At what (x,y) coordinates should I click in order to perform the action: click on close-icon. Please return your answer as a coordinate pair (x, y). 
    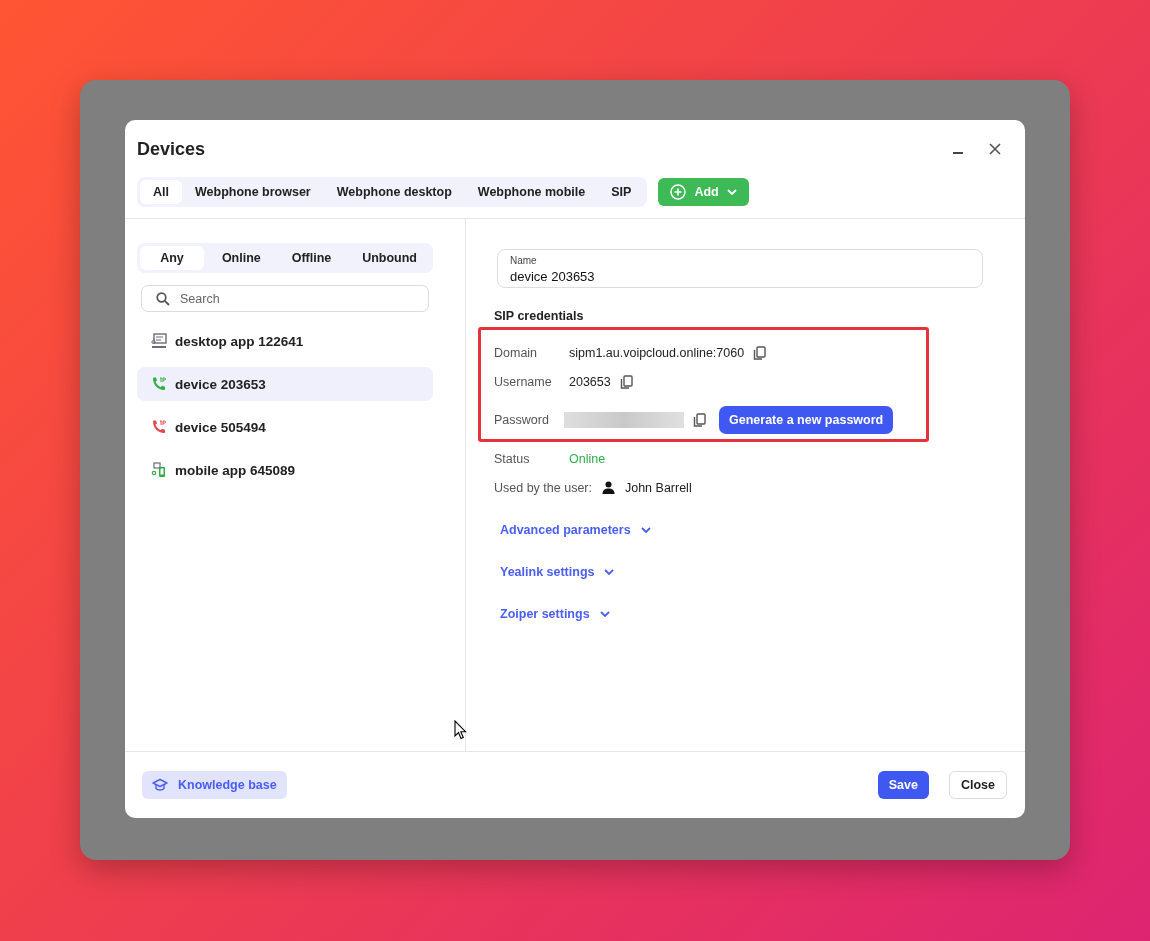
    Looking at the image, I should click on (995, 149).